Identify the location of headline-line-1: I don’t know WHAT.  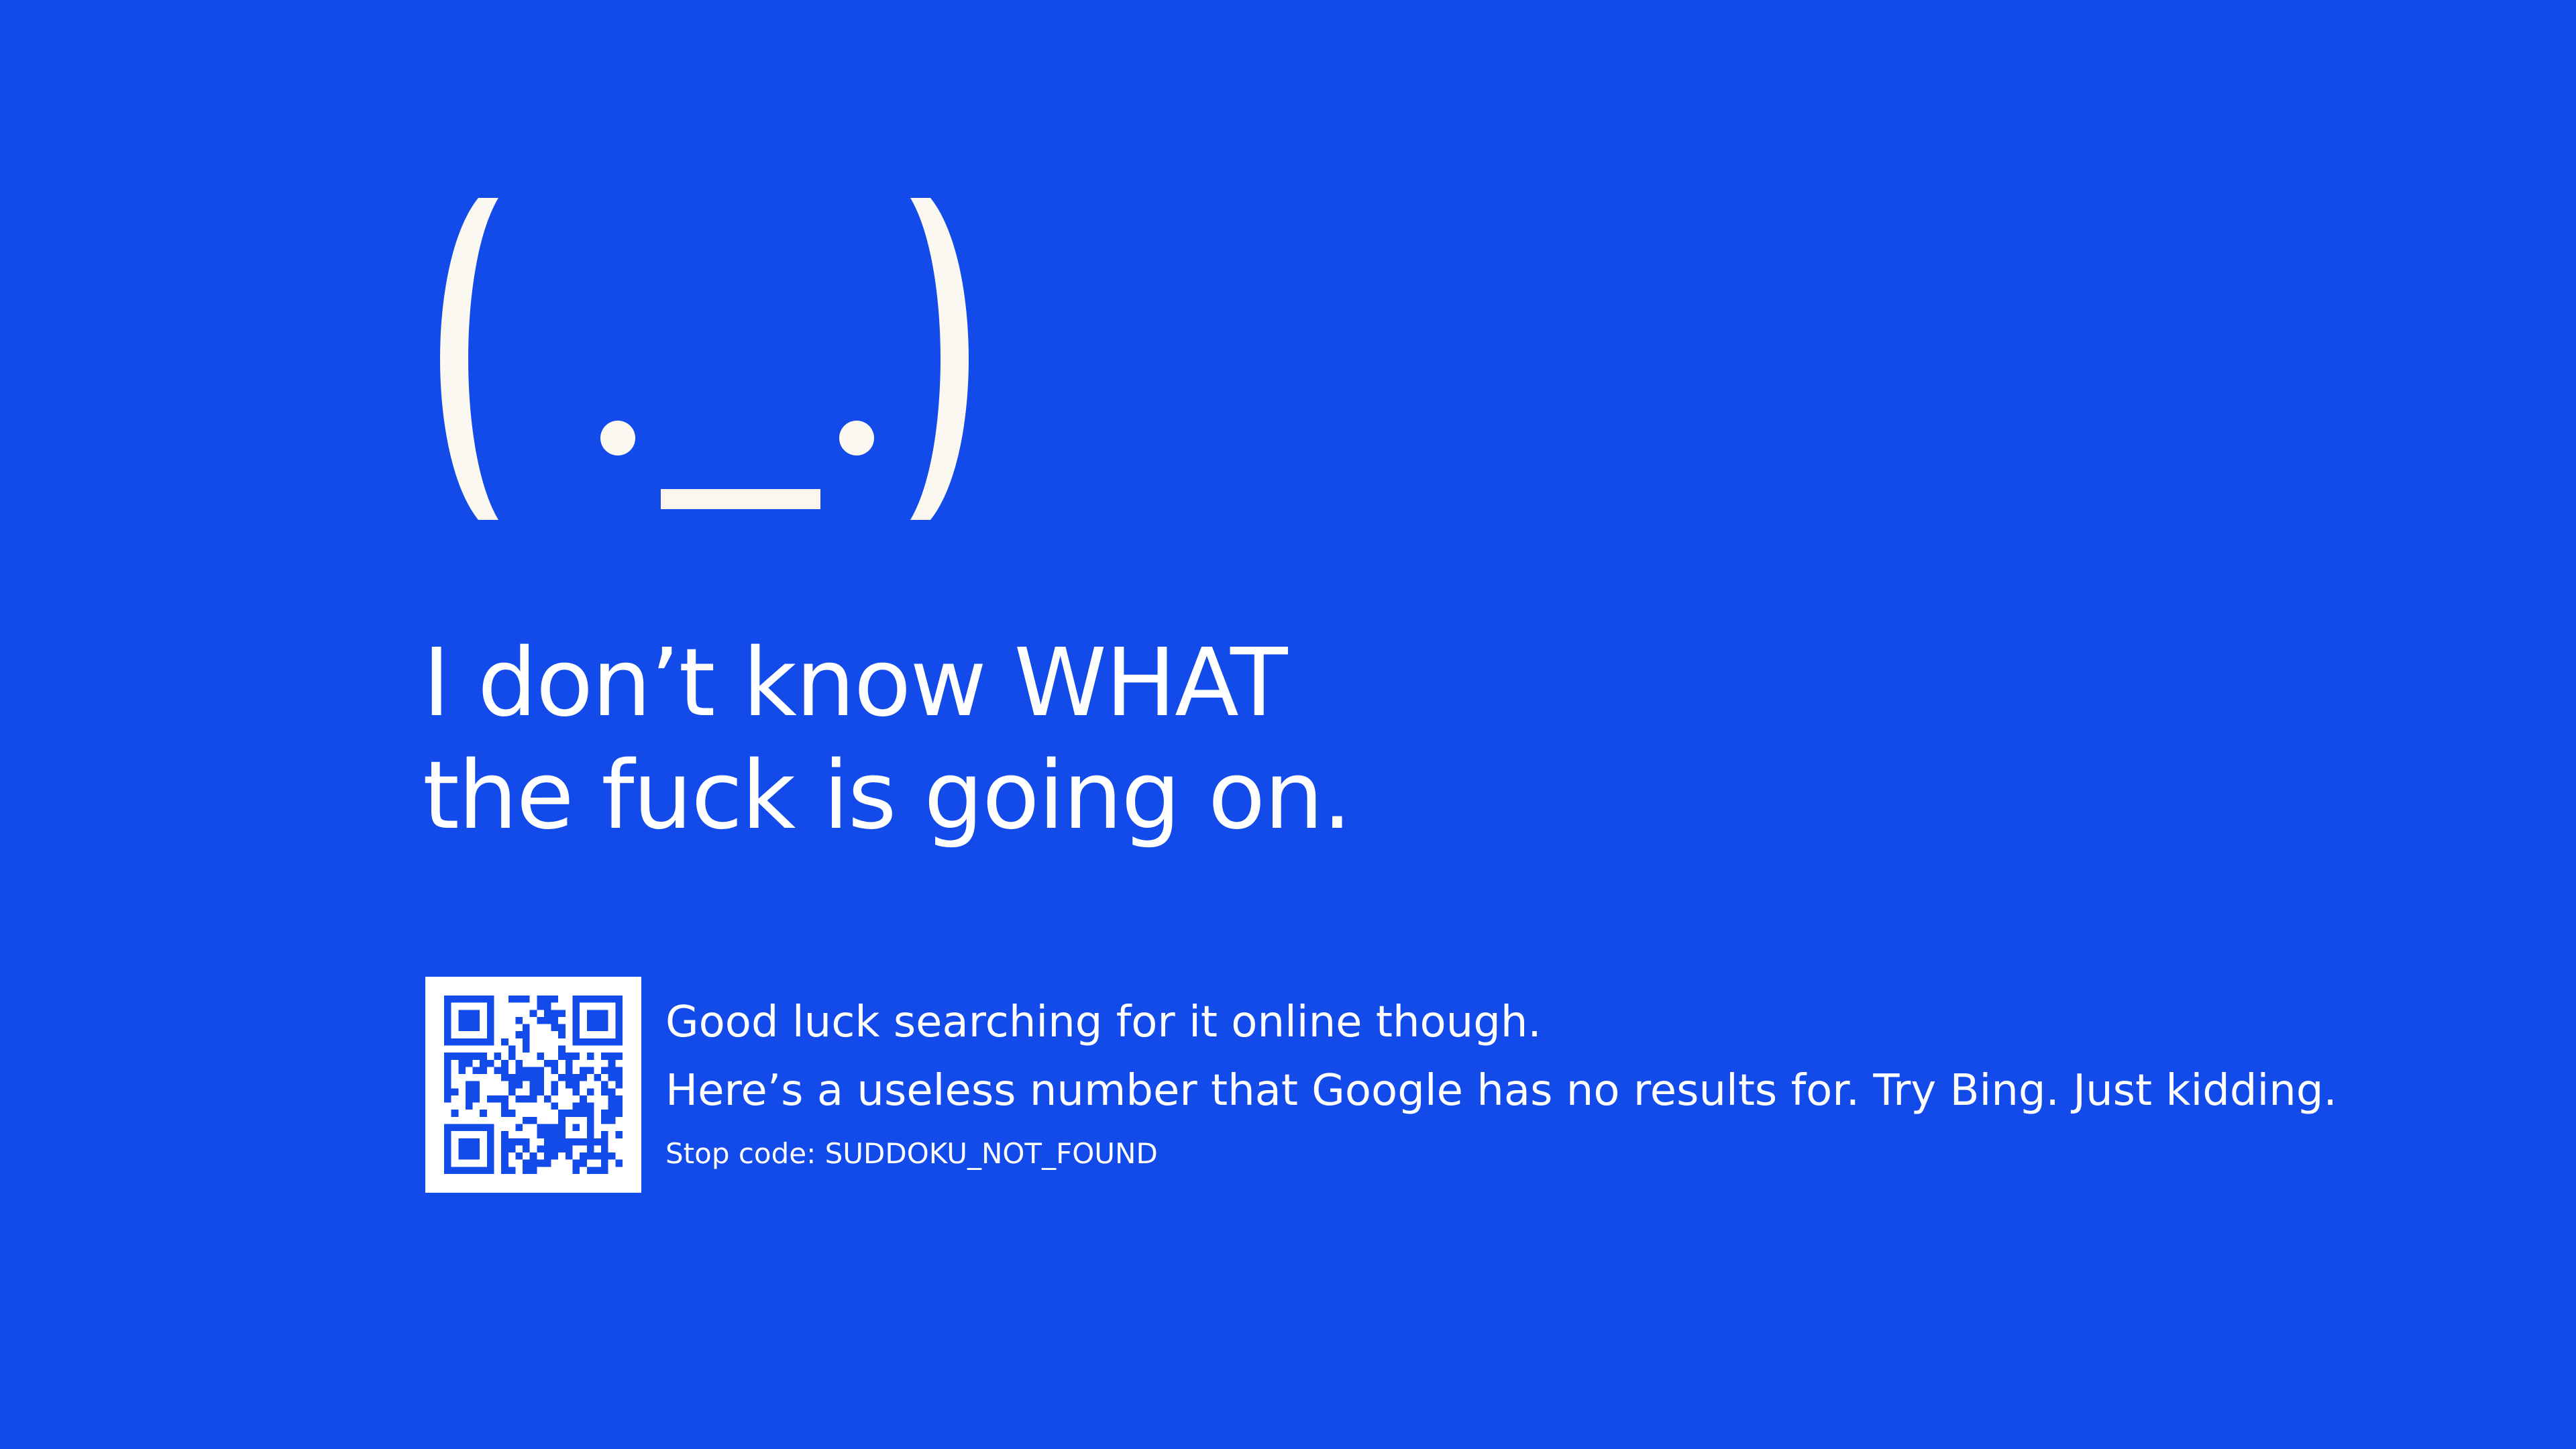
(855, 683).